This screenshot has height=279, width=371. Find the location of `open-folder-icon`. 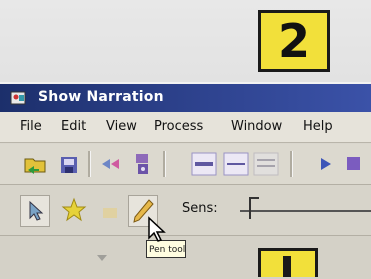

open-folder-icon is located at coordinates (36, 164).